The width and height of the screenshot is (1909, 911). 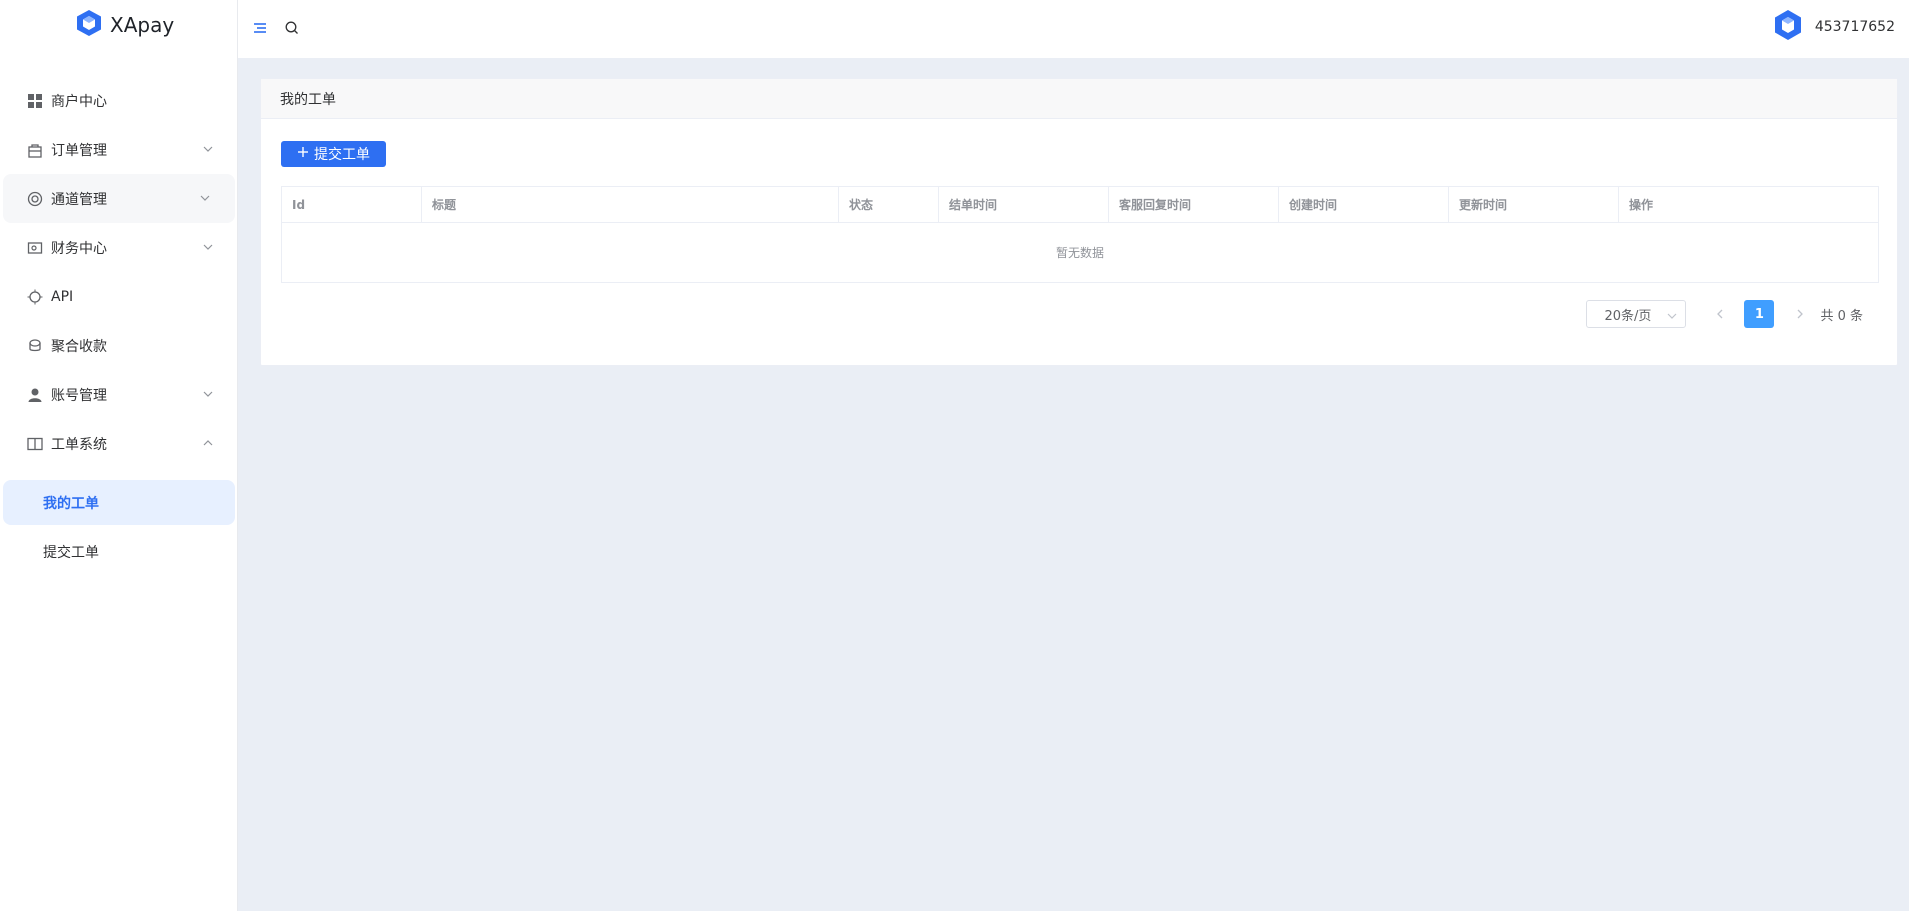 What do you see at coordinates (35, 248) in the screenshot?
I see `wallet-icon` at bounding box center [35, 248].